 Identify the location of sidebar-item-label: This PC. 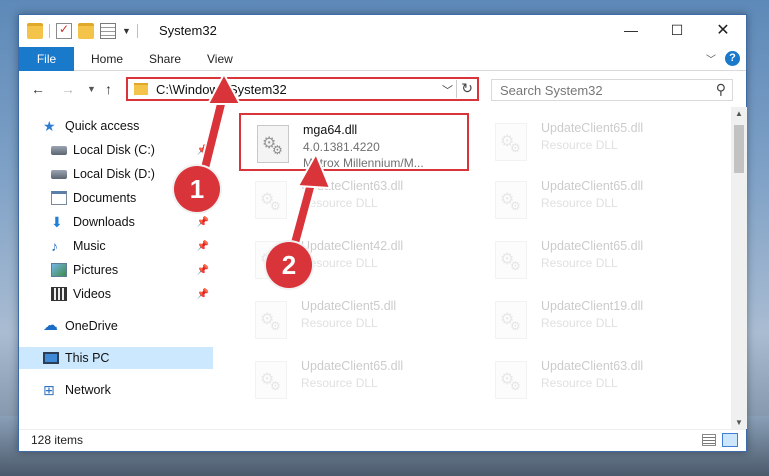
(87, 358).